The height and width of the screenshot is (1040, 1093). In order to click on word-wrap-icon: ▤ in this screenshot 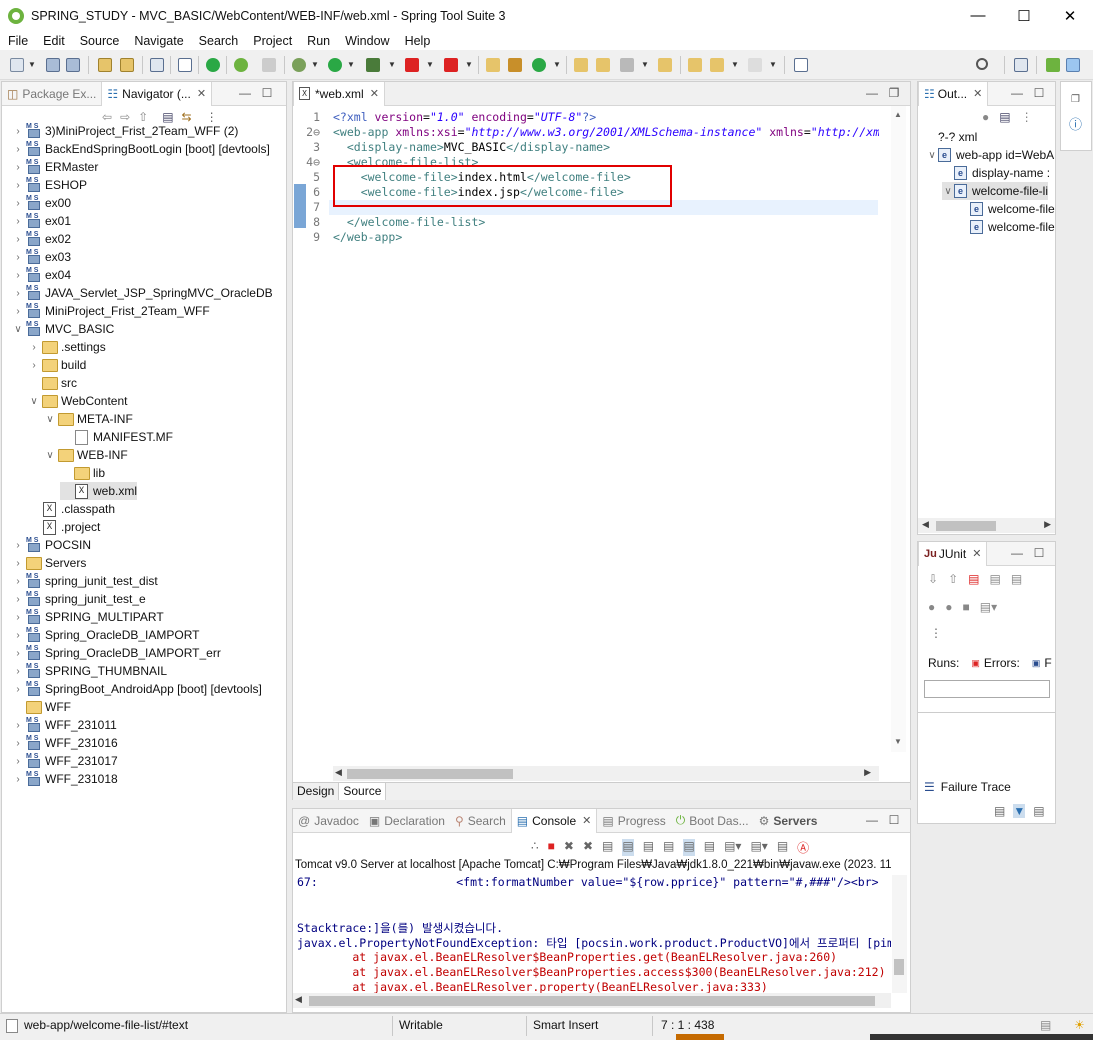, I will do `click(648, 847)`.